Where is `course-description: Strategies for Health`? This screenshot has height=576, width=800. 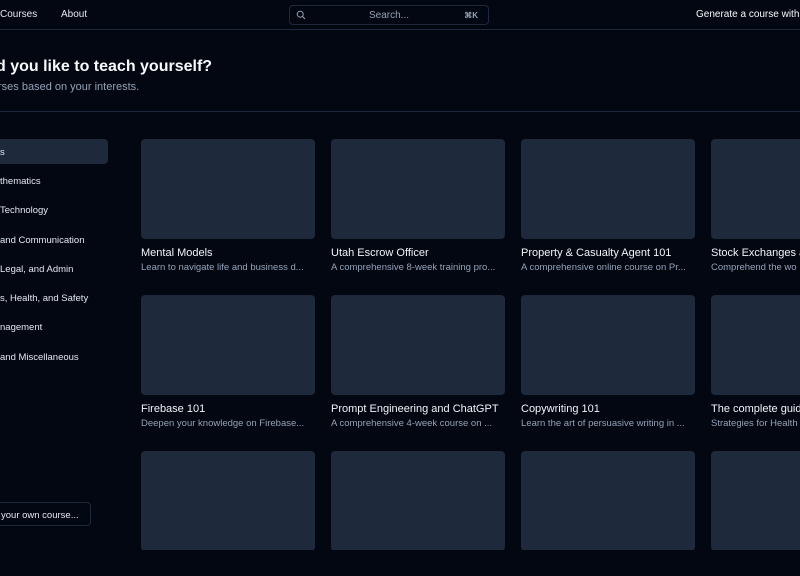
course-description: Strategies for Health is located at coordinates (754, 423).